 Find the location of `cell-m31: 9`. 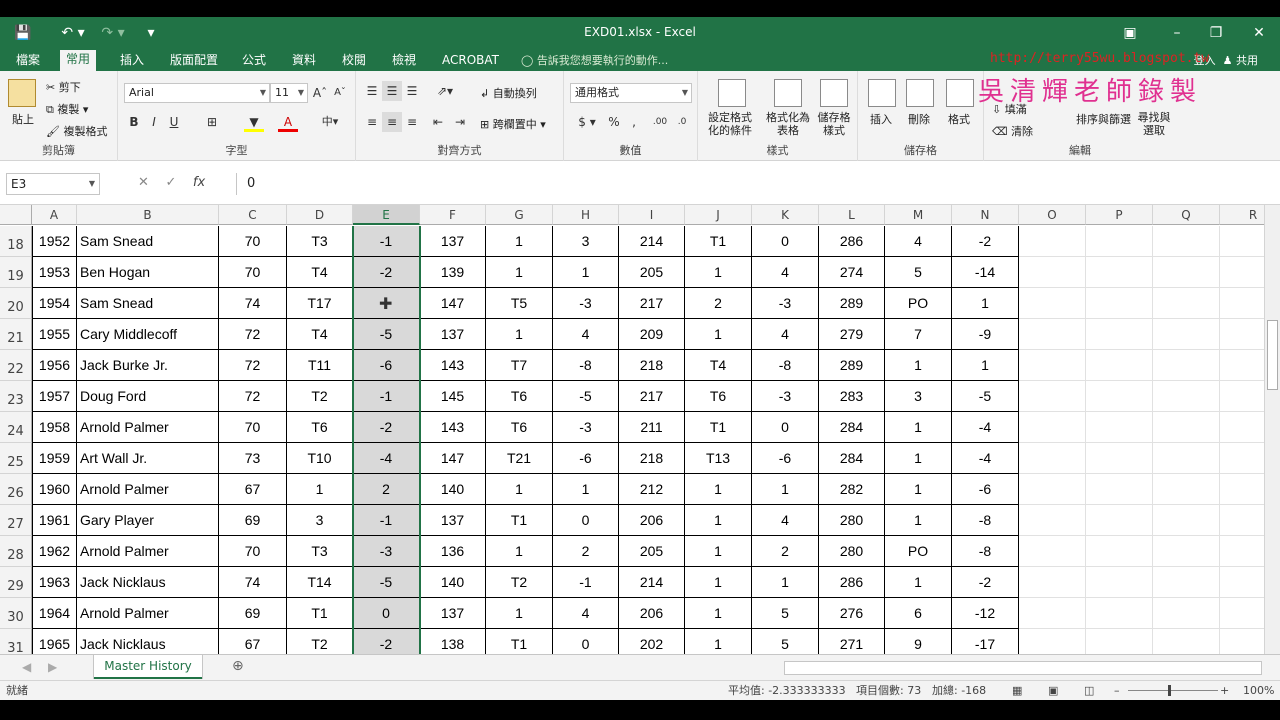

cell-m31: 9 is located at coordinates (918, 641).